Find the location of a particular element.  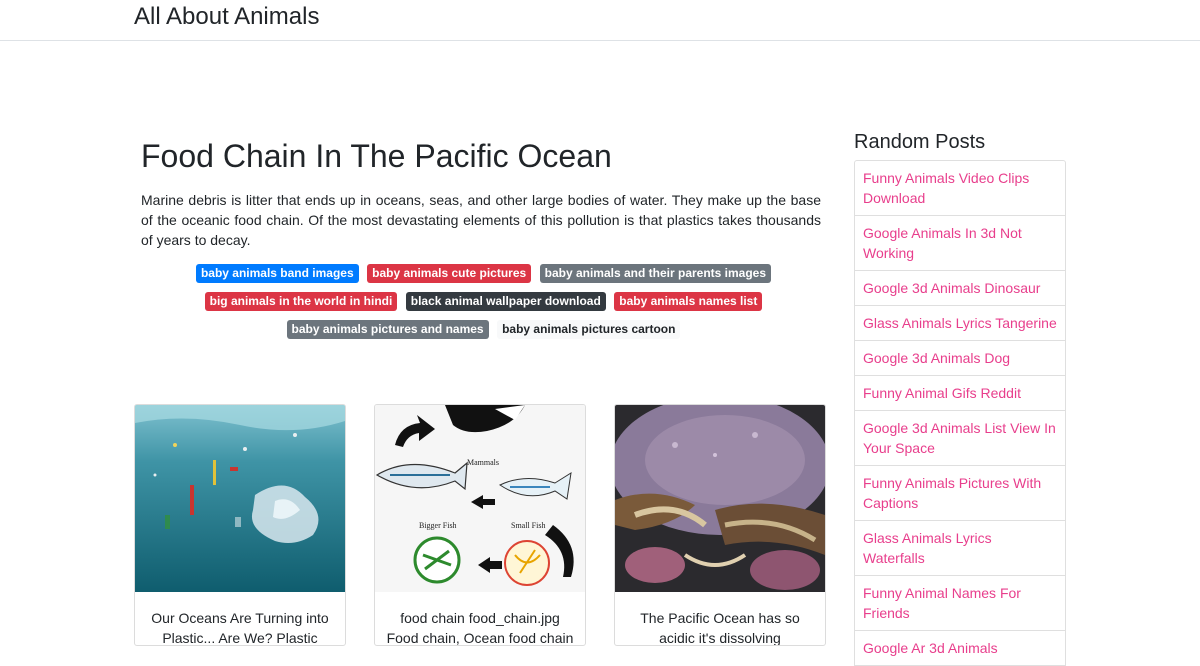

bigger-fish-label: Bigger Fish is located at coordinates (438, 525).